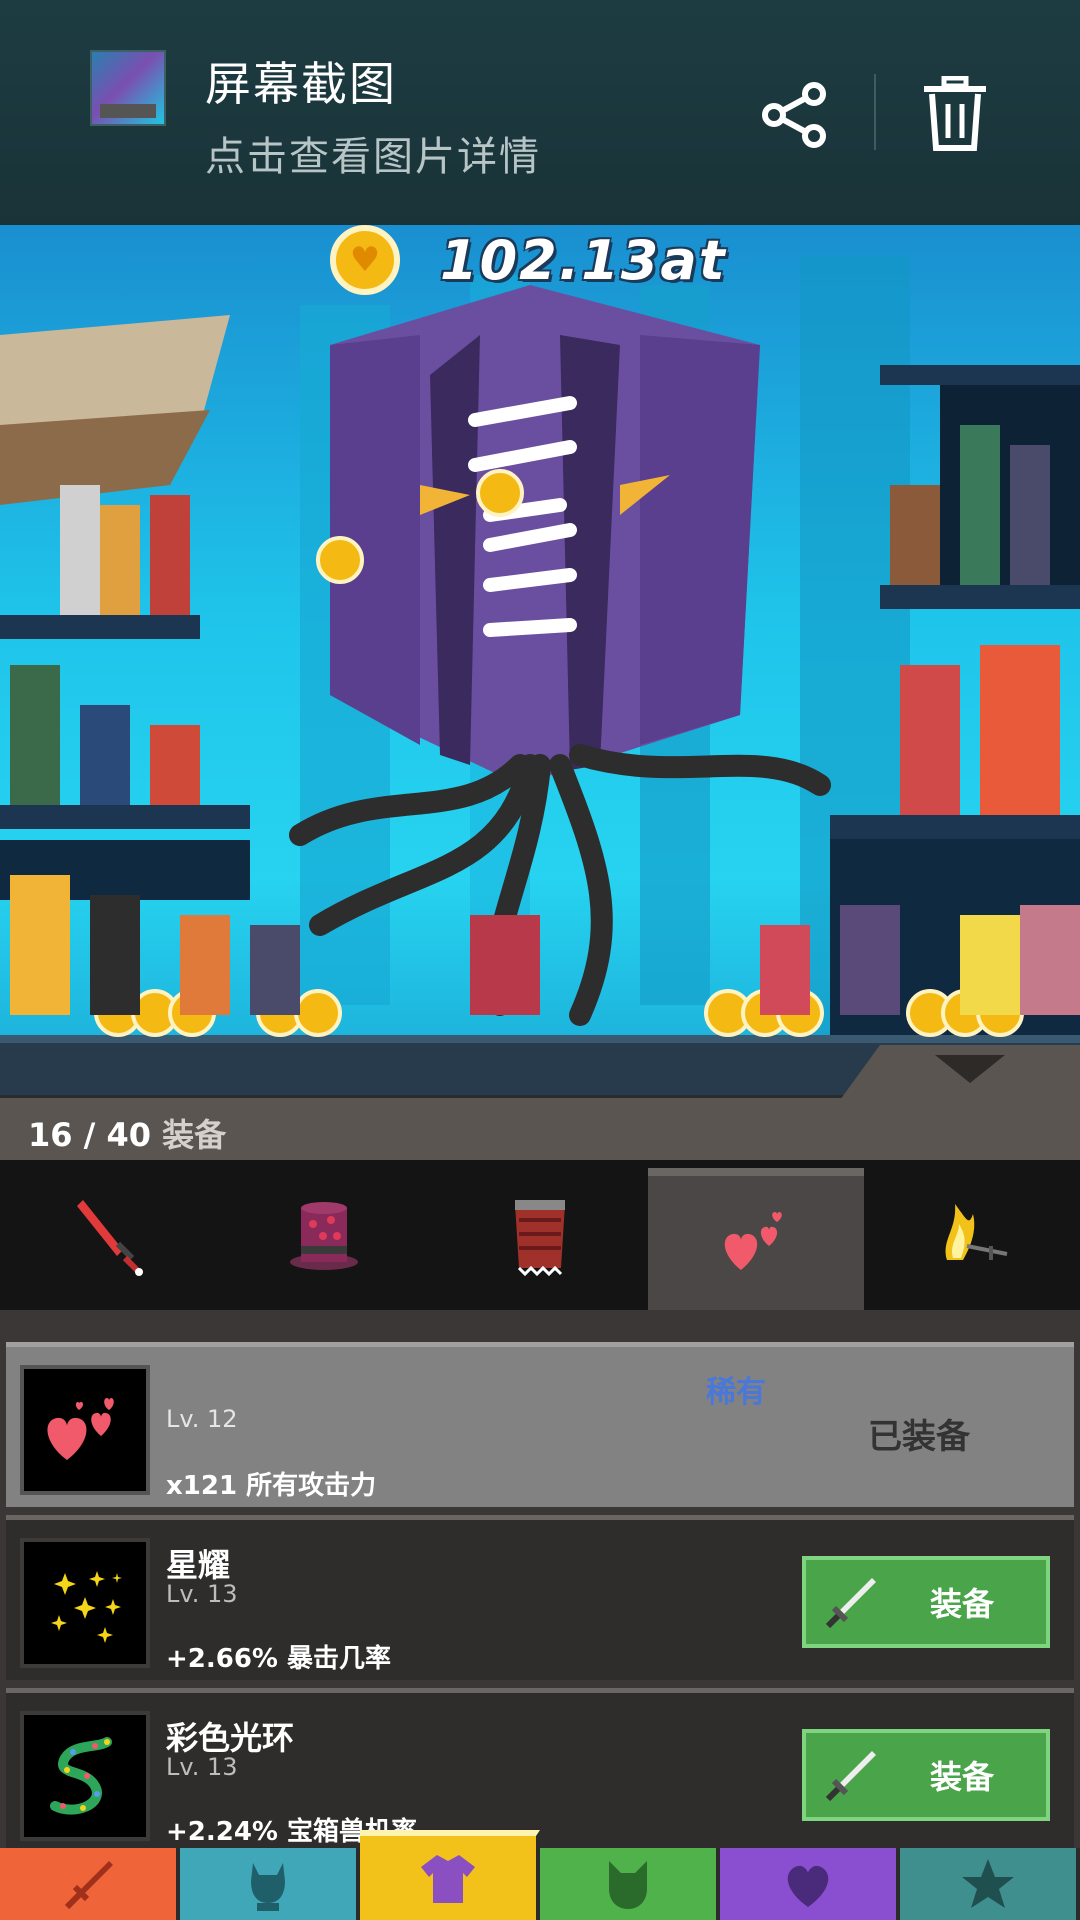 The width and height of the screenshot is (1080, 1920). What do you see at coordinates (202, 1419) in the screenshot?
I see `item-level: Lv. 12` at bounding box center [202, 1419].